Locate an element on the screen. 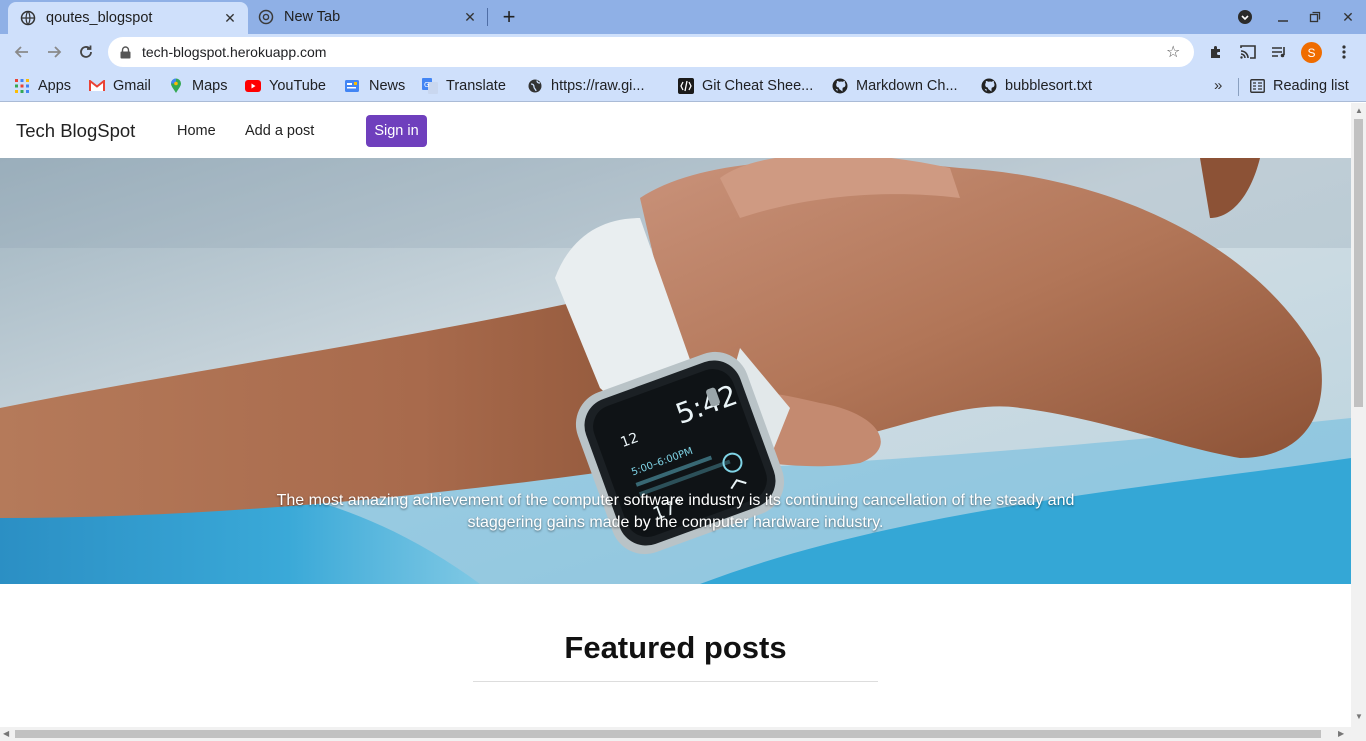  bookmarks-divider is located at coordinates (1238, 87).